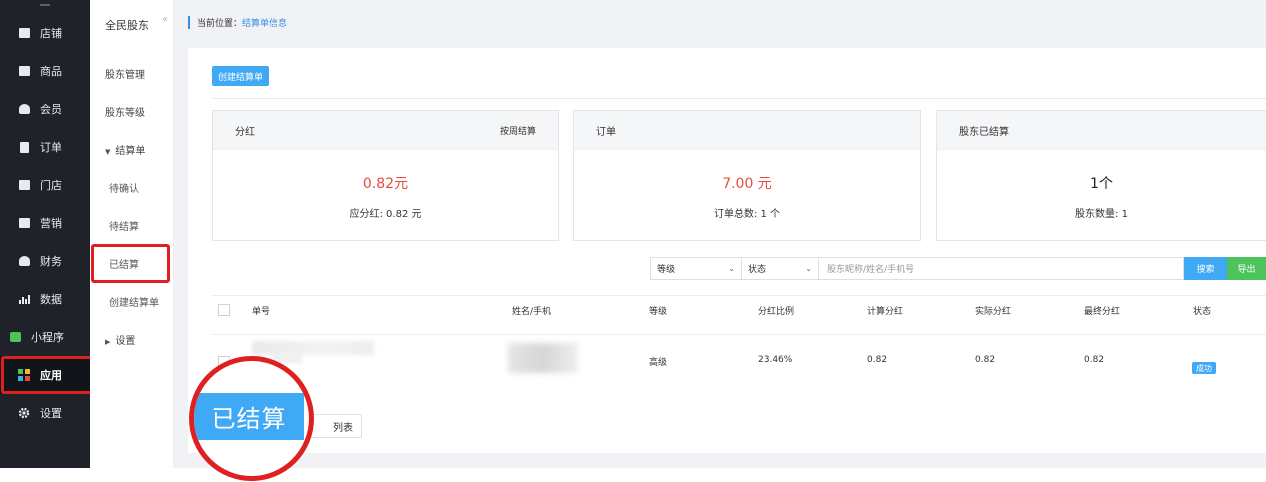 The height and width of the screenshot is (482, 1266). Describe the element at coordinates (24, 223) in the screenshot. I see `marketing-icon` at that location.